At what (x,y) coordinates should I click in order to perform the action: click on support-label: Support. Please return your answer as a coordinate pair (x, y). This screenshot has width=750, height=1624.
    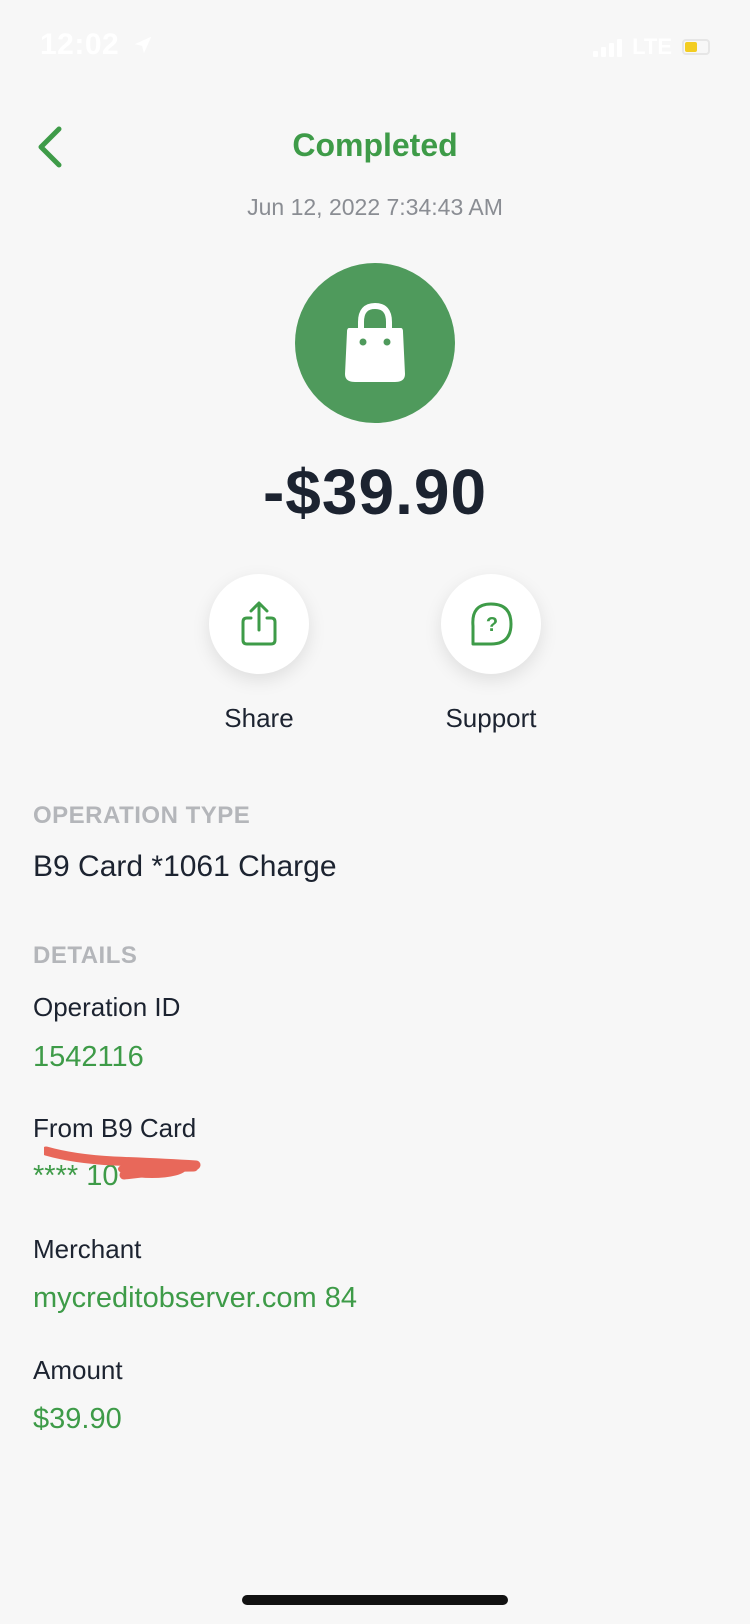
    Looking at the image, I should click on (491, 718).